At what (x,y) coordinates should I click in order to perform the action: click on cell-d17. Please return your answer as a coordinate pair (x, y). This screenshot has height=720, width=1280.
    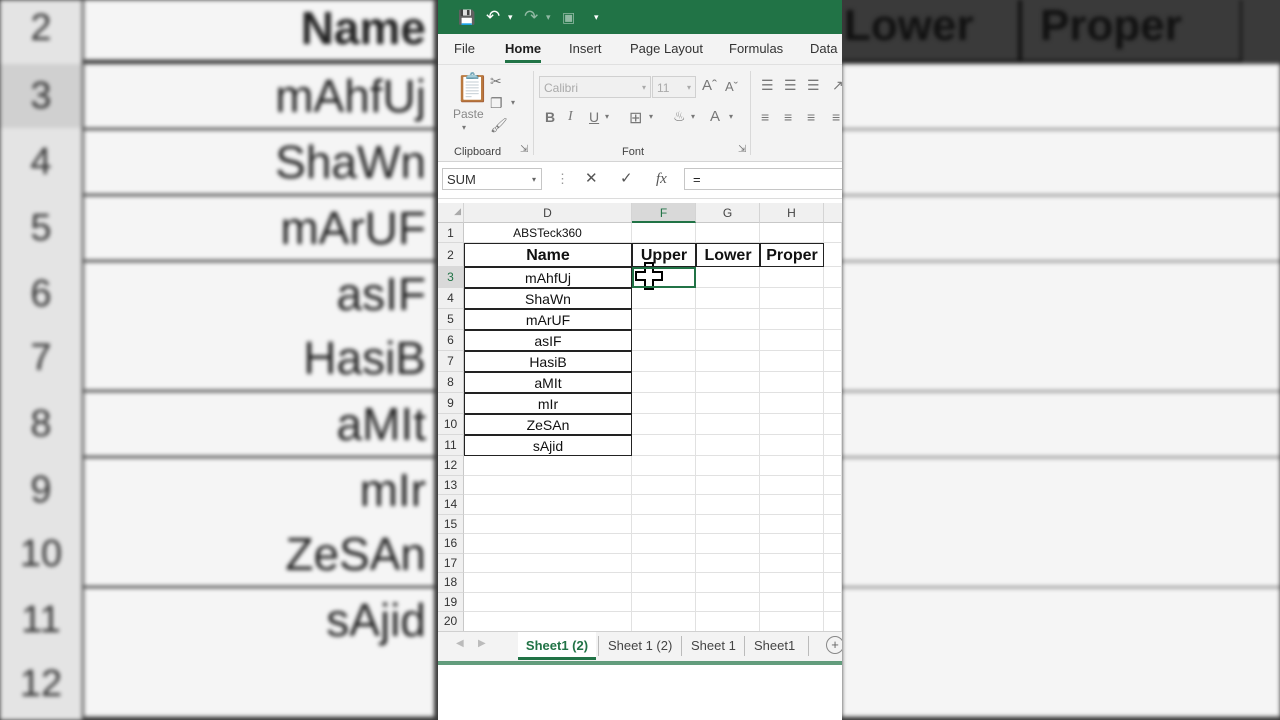
    Looking at the image, I should click on (548, 563).